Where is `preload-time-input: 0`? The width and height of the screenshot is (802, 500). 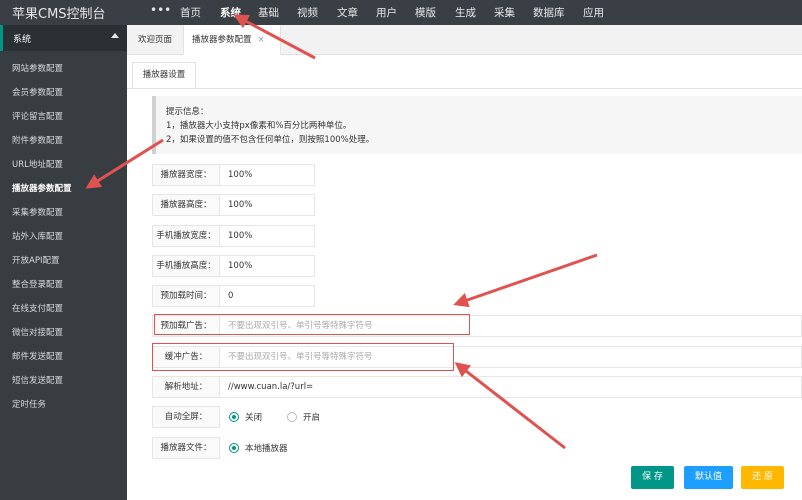 preload-time-input: 0 is located at coordinates (267, 296).